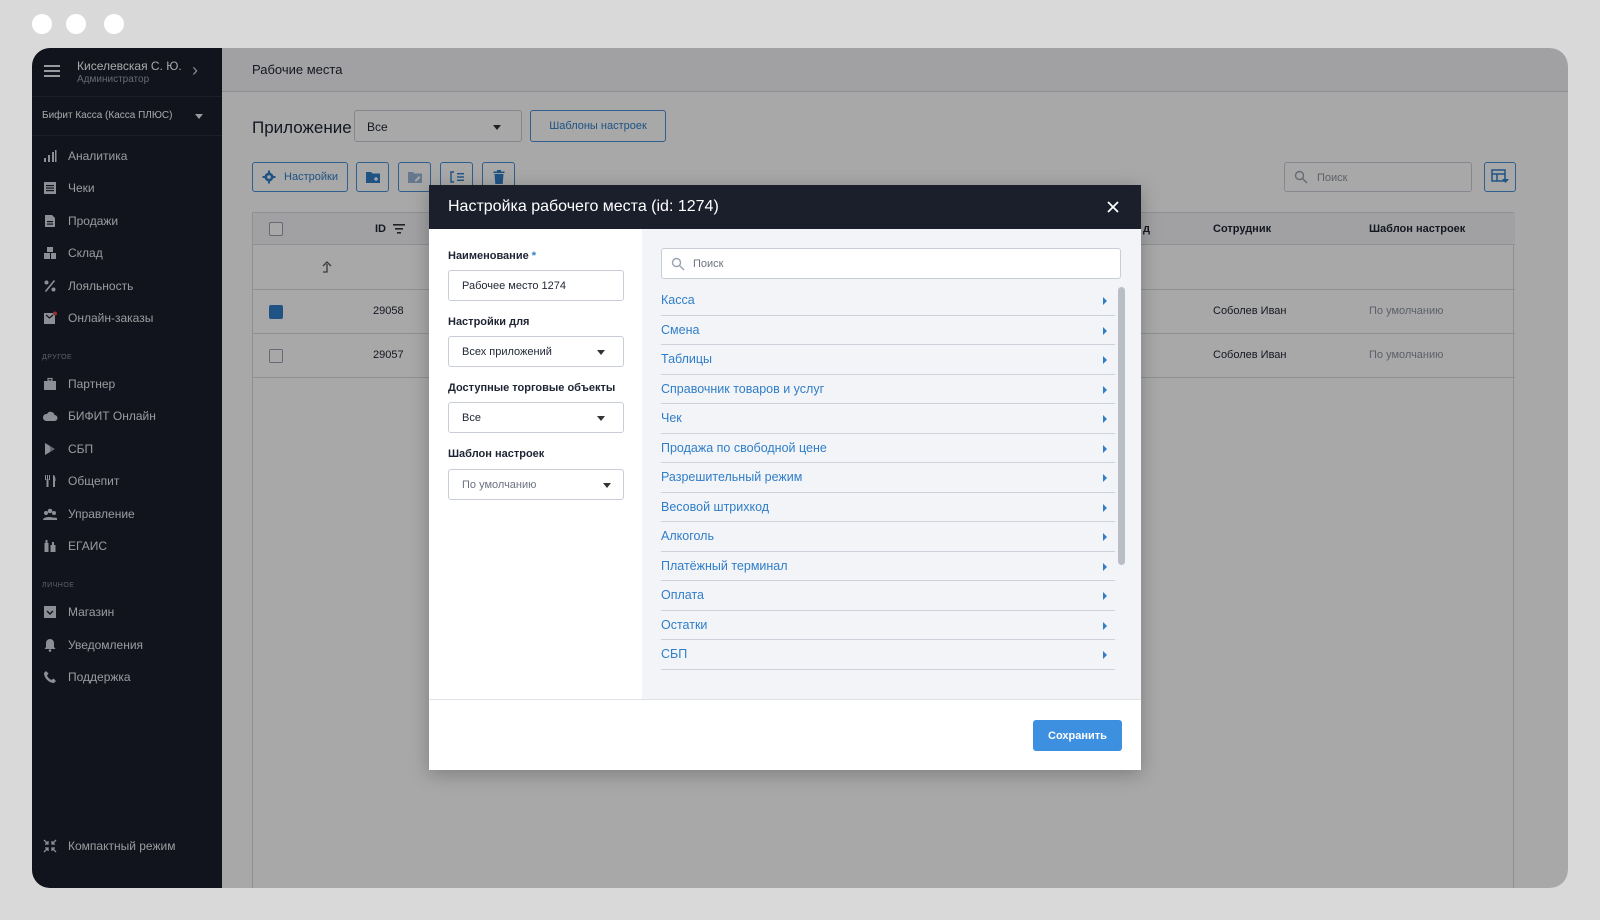  I want to click on modal-title: Настройка рабочего места (id: 1274), so click(583, 206).